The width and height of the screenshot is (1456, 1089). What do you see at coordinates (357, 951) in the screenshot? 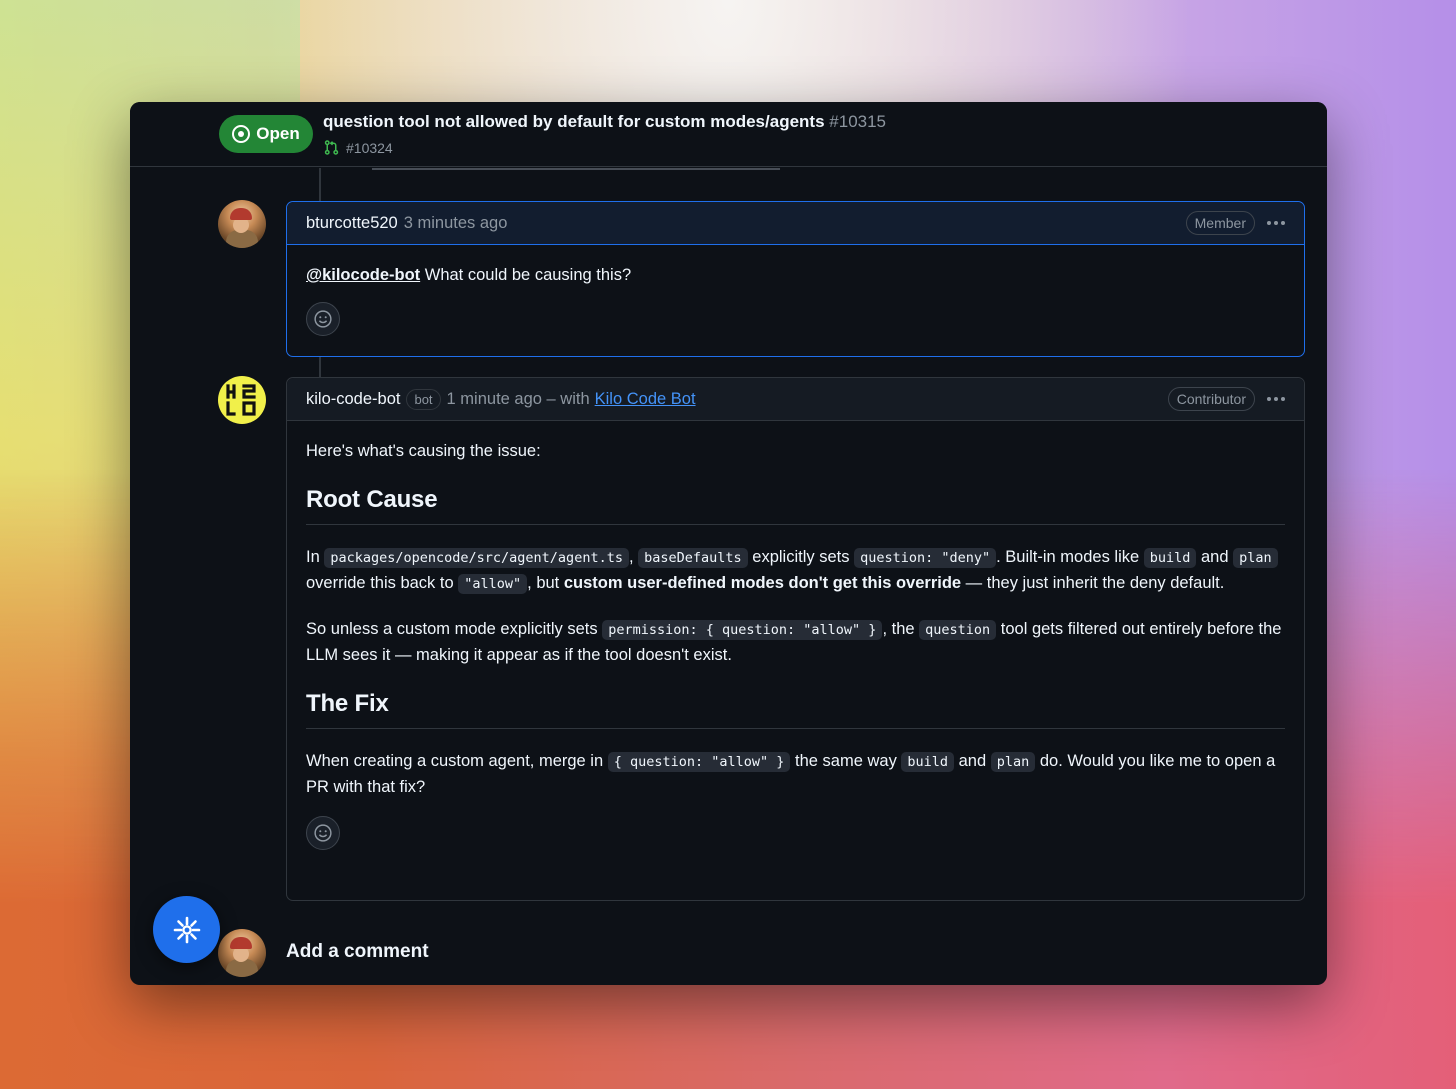
I see `add-comment-heading: Add a comment` at bounding box center [357, 951].